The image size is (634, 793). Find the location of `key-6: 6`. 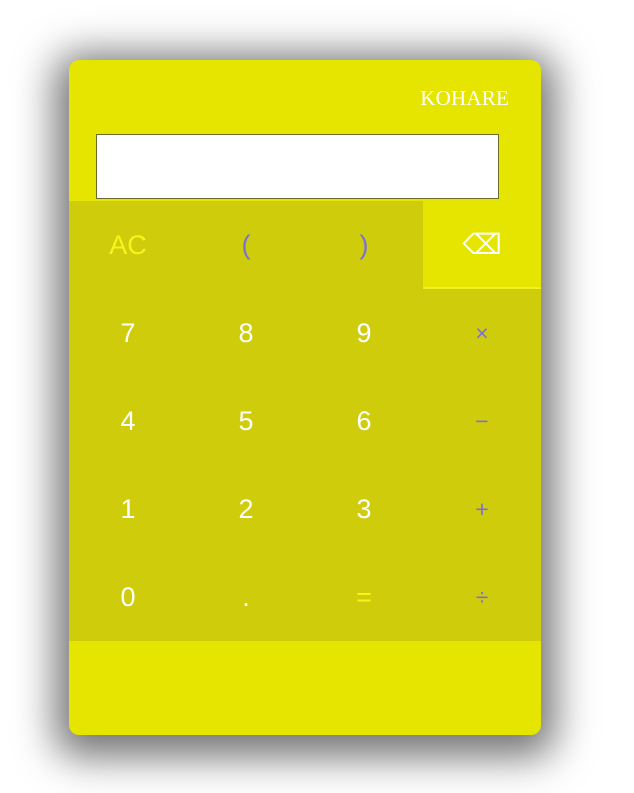

key-6: 6 is located at coordinates (364, 421).